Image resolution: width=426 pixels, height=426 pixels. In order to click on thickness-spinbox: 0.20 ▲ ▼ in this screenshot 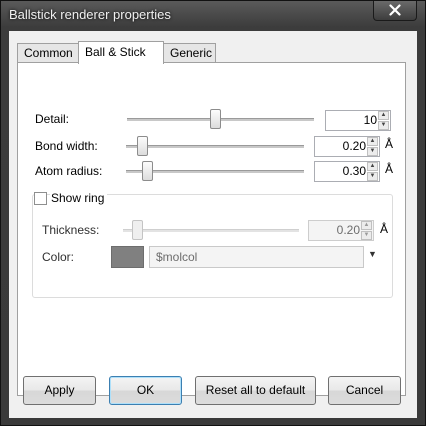, I will do `click(341, 230)`.